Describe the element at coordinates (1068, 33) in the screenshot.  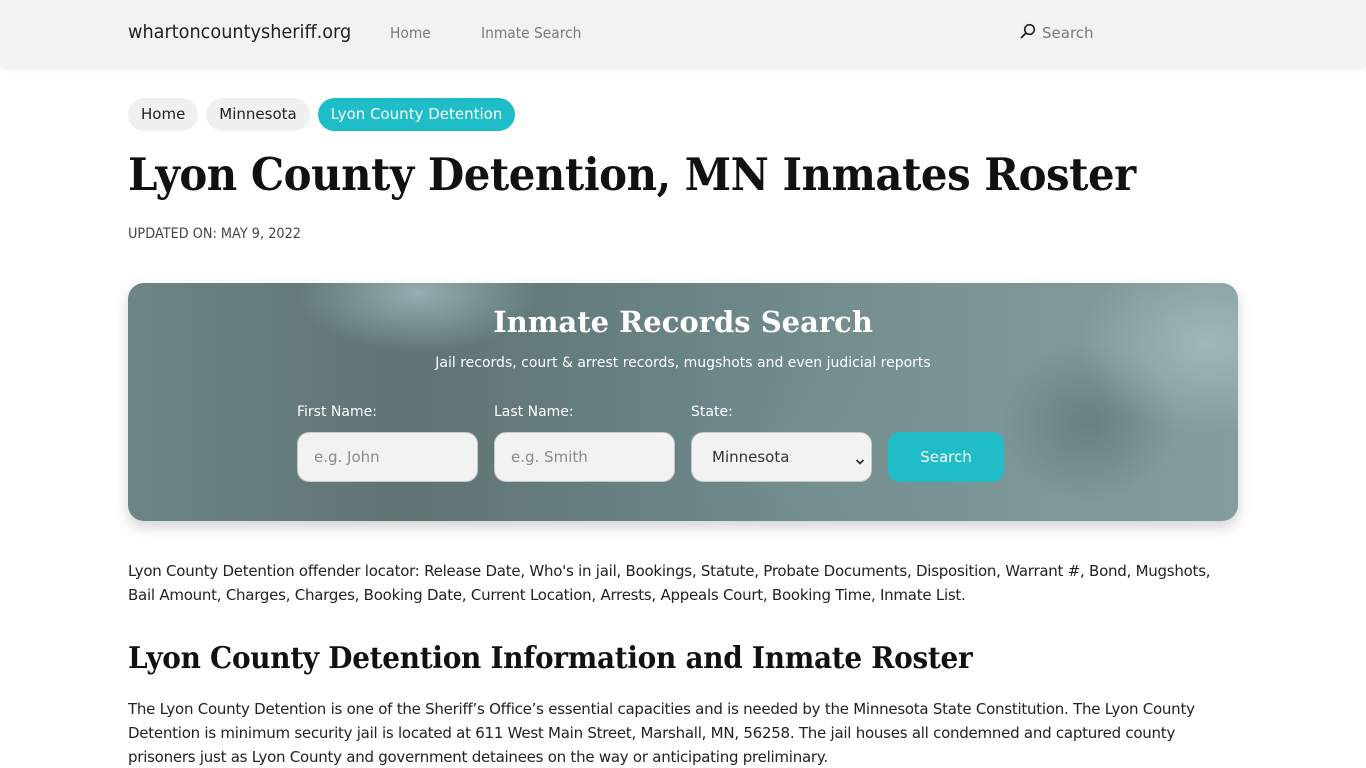
I see `nav-search-label: Search` at that location.